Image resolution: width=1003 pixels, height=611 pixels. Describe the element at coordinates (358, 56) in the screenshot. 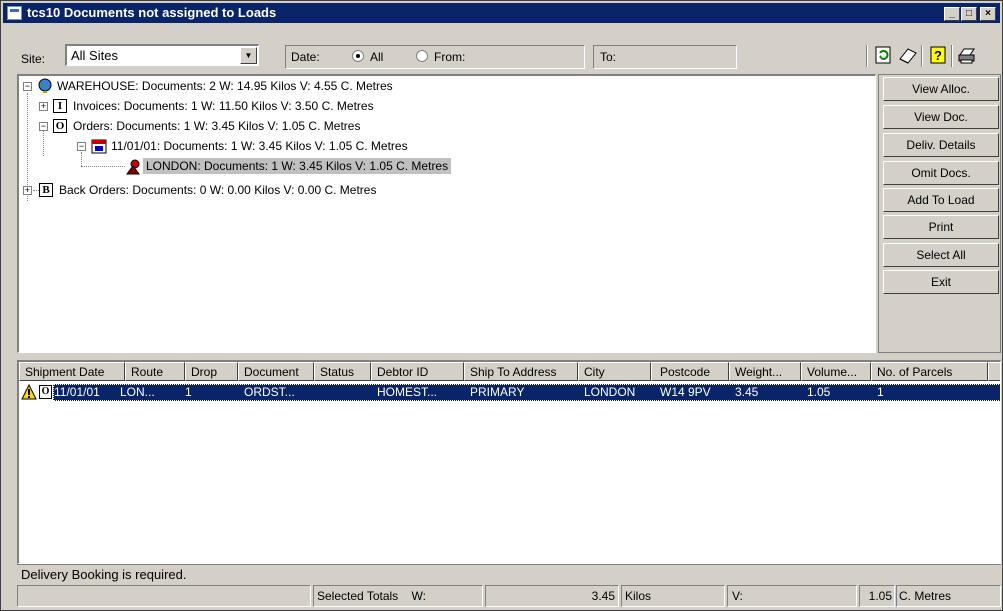

I see `date-all-radio` at that location.